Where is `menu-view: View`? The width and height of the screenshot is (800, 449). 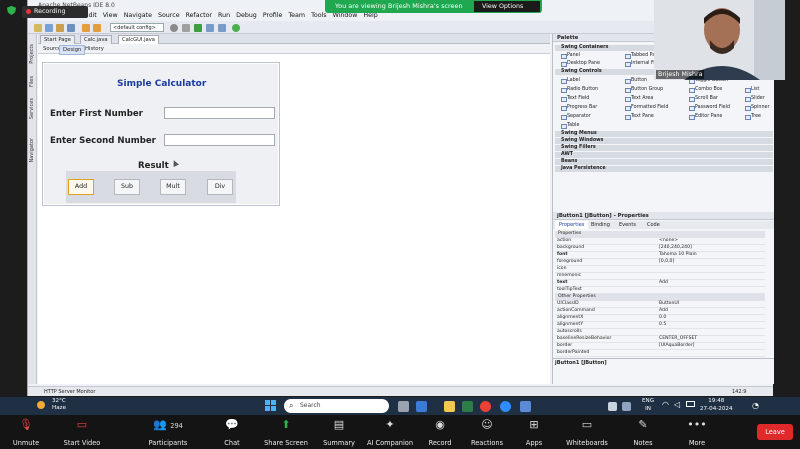
menu-view: View is located at coordinates (110, 16).